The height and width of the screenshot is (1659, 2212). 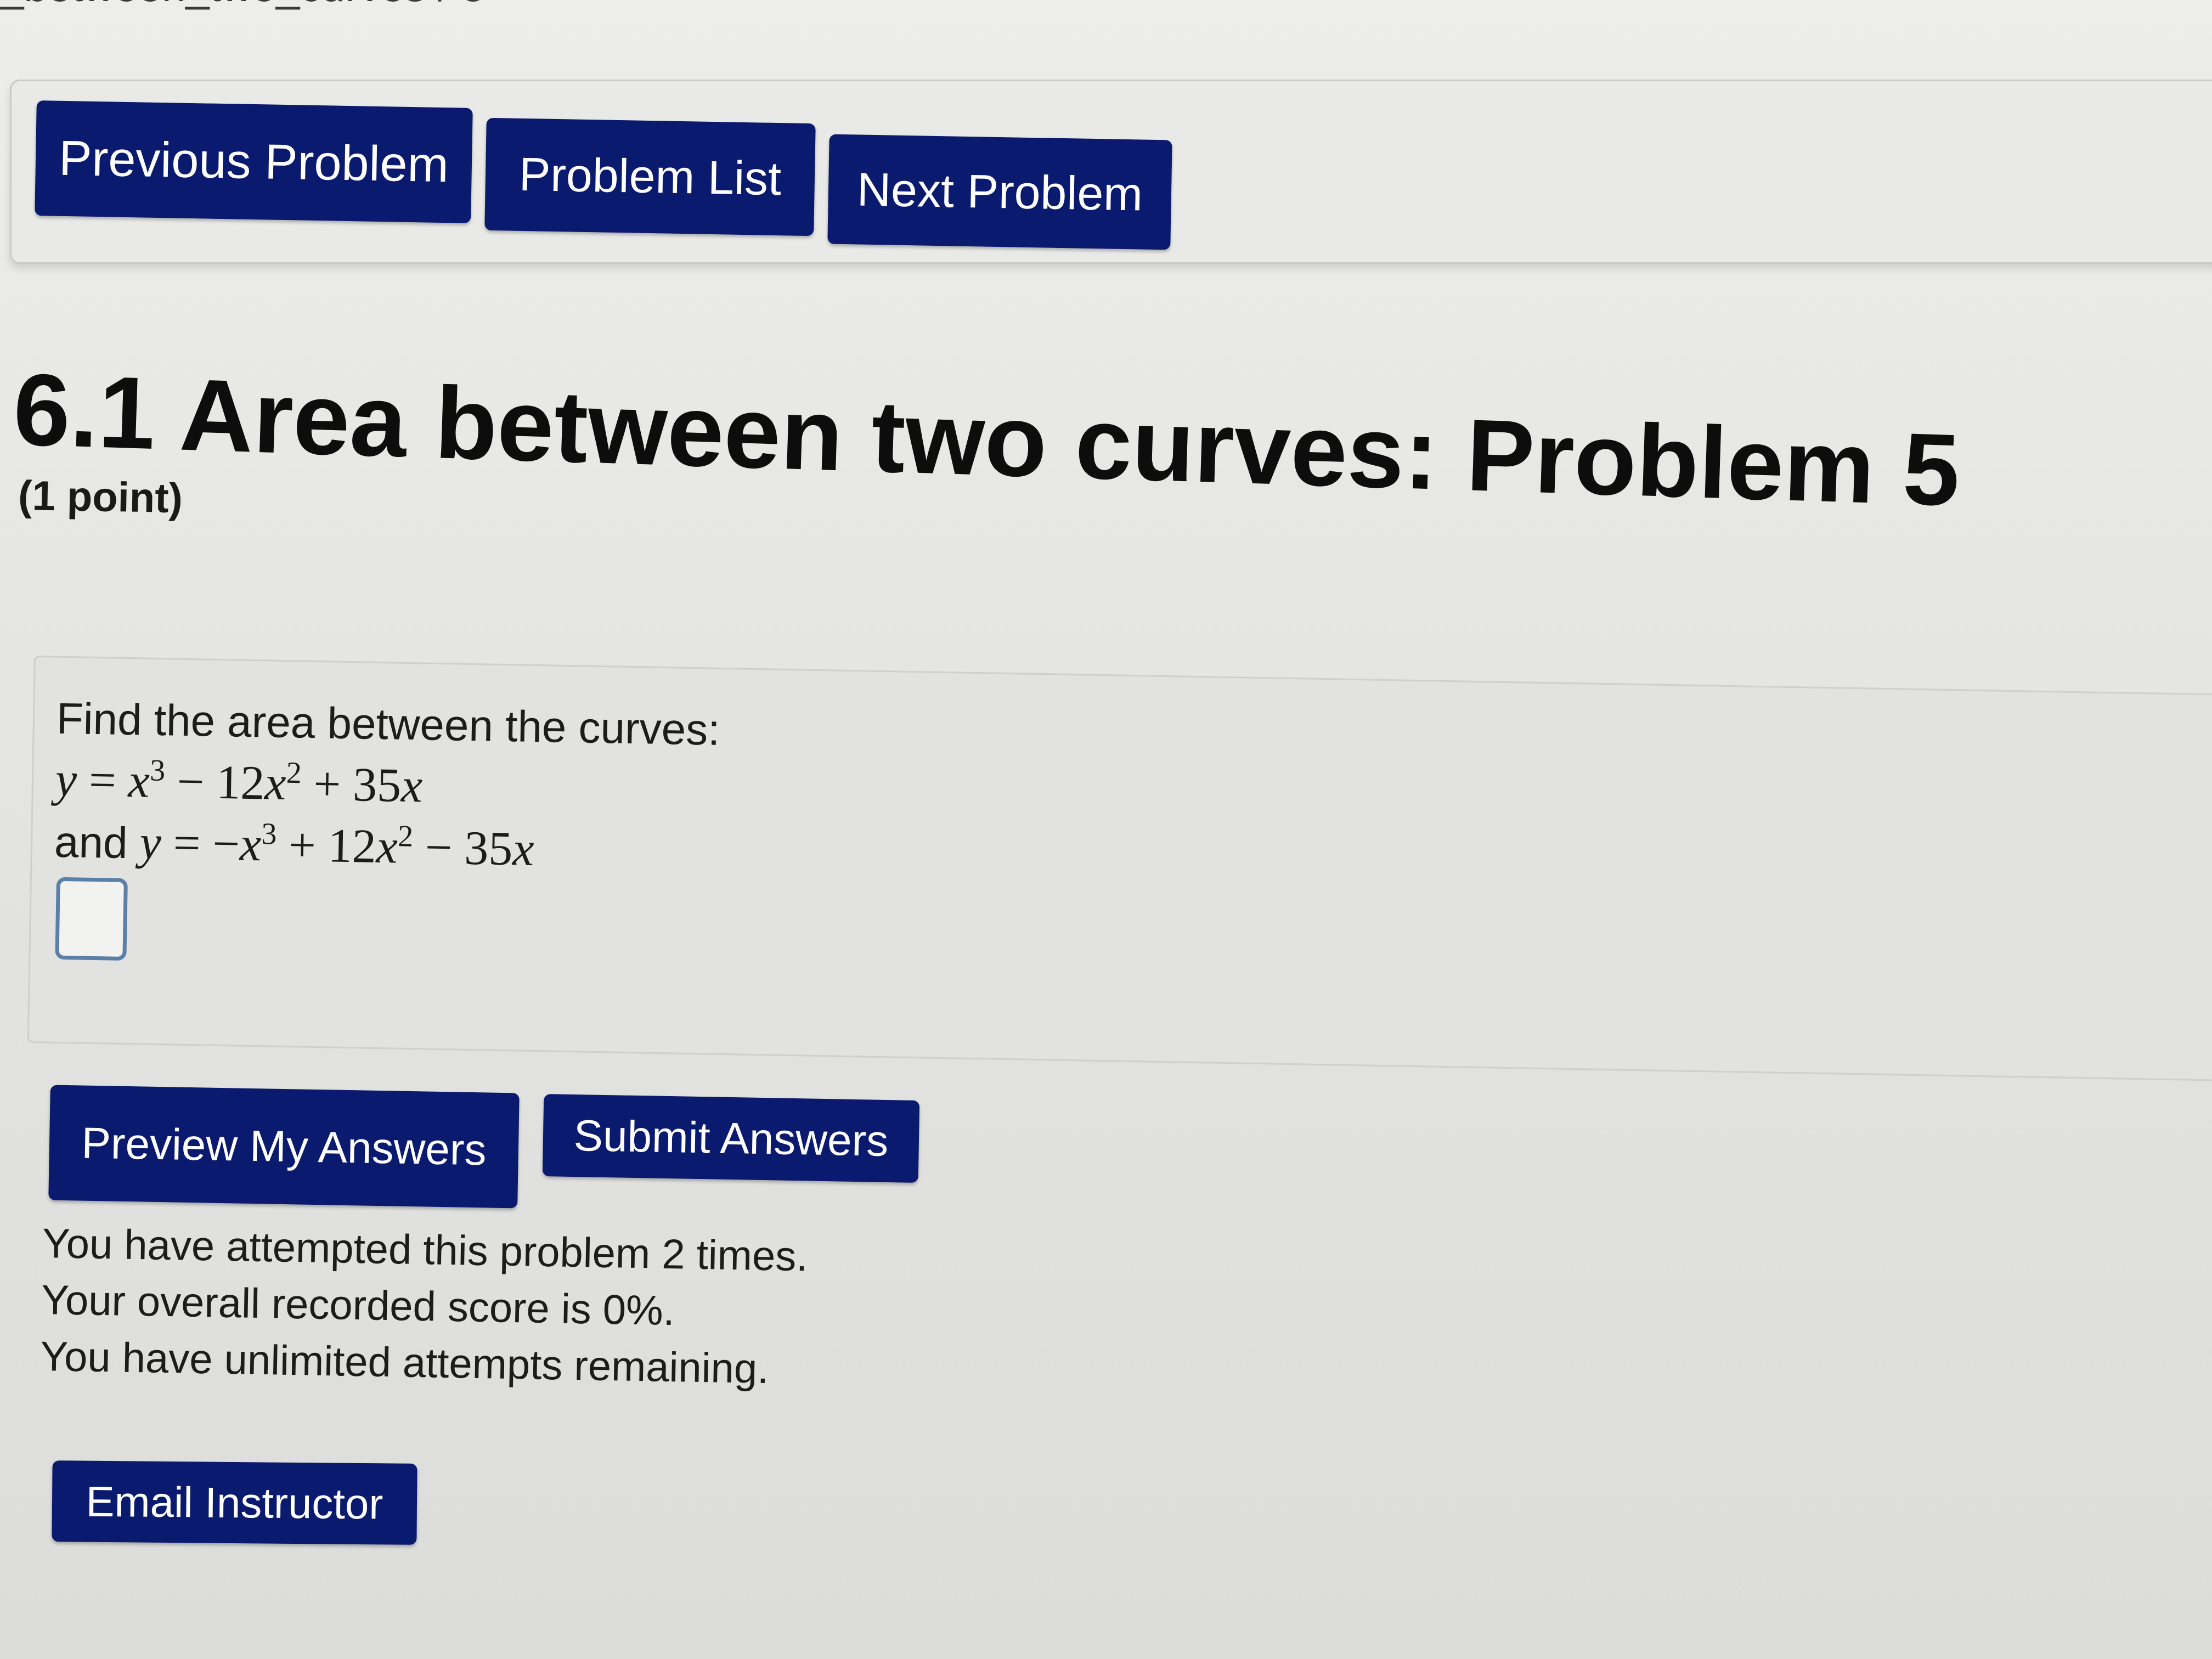 I want to click on previous-problem-button: Previous Problem, so click(x=254, y=161).